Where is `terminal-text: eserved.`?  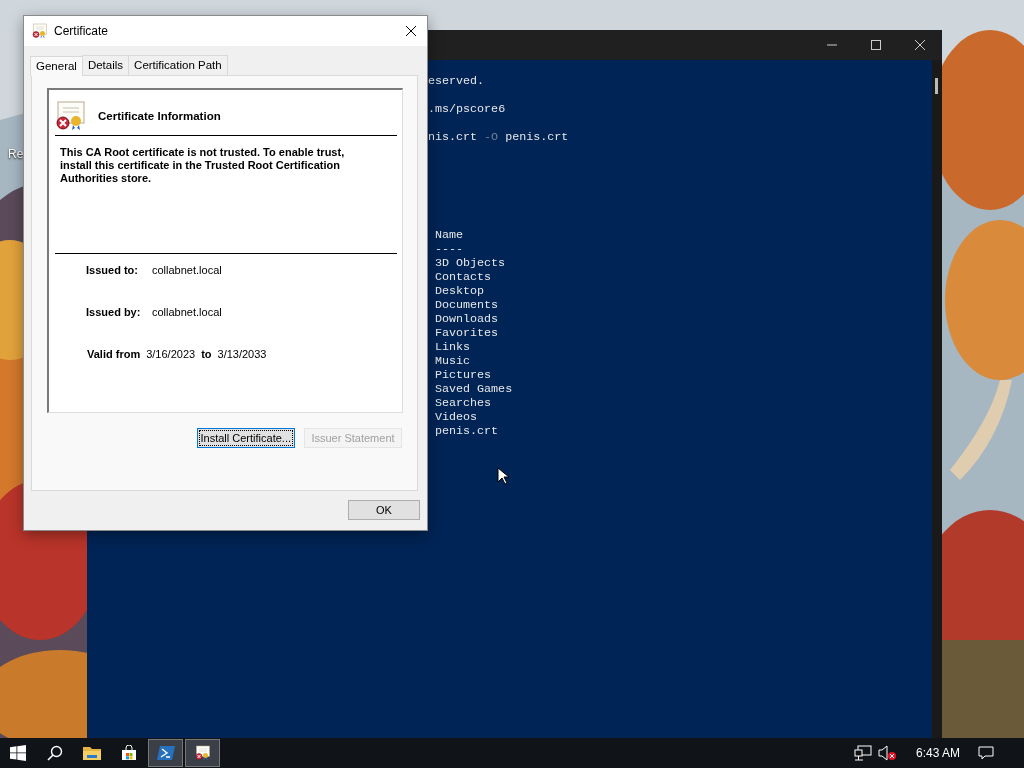 terminal-text: eserved. is located at coordinates (456, 81).